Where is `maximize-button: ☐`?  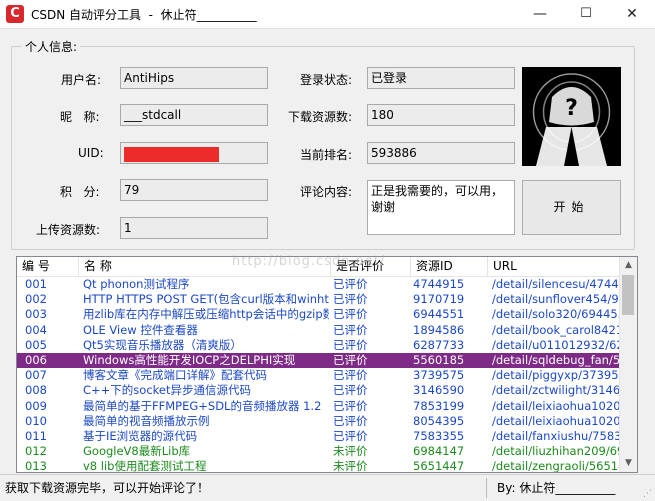 maximize-button: ☐ is located at coordinates (586, 14).